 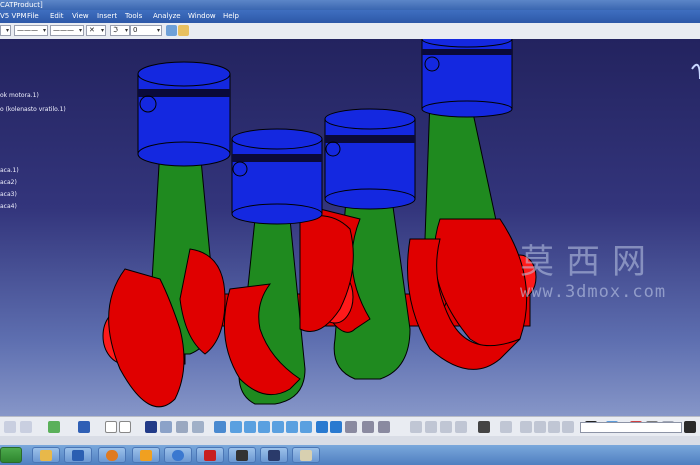 I want to click on taskbar, so click(x=350, y=455).